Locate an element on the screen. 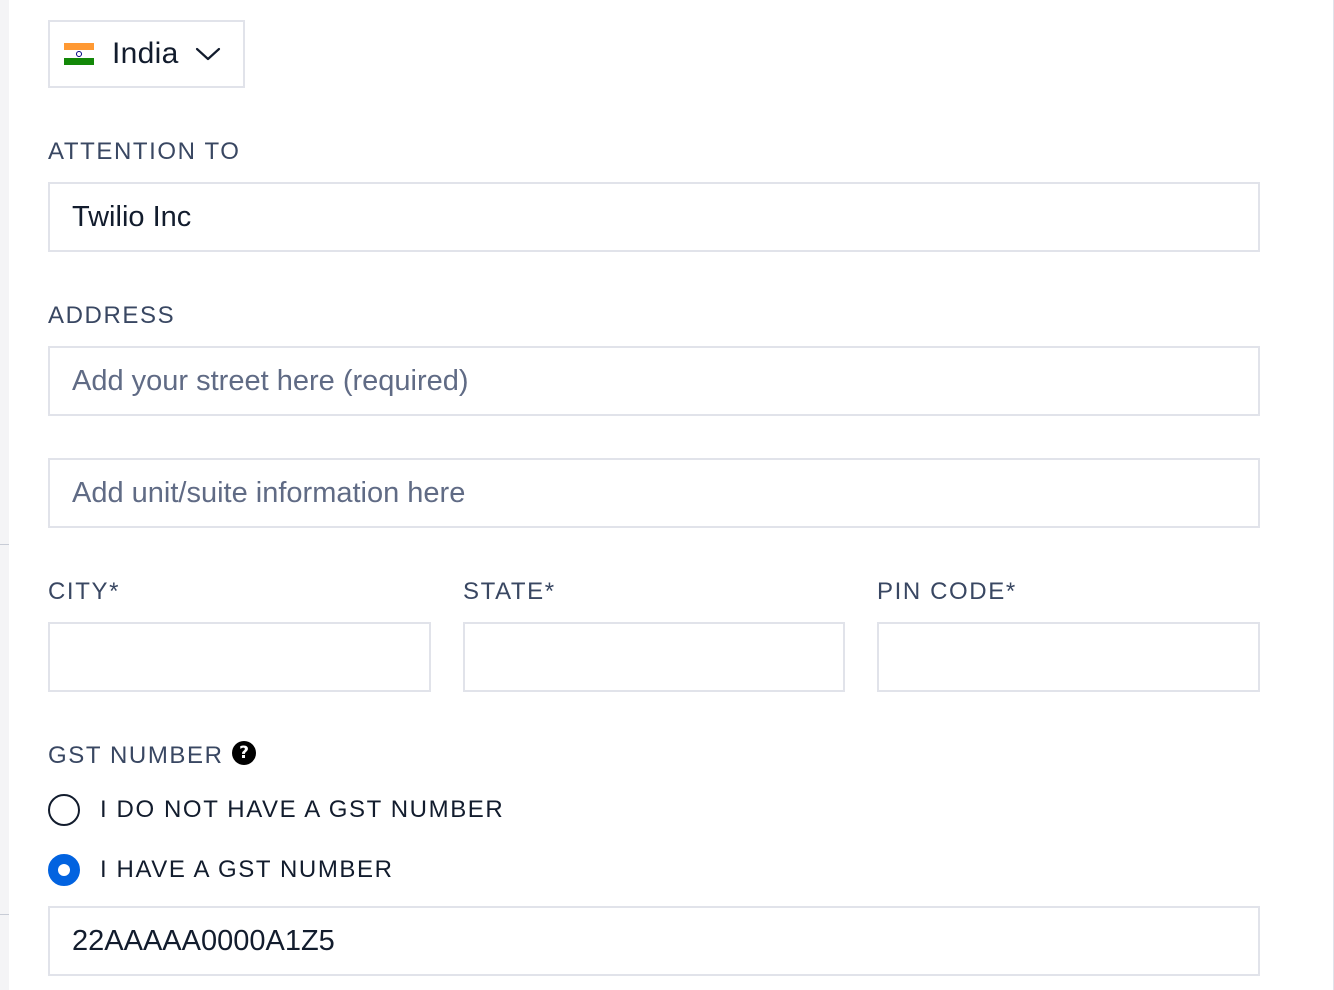  india-flag-icon is located at coordinates (79, 54).